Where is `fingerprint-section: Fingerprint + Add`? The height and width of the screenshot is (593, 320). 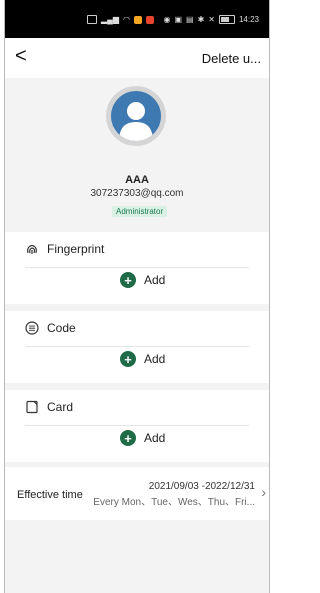 fingerprint-section: Fingerprint + Add is located at coordinates (137, 268).